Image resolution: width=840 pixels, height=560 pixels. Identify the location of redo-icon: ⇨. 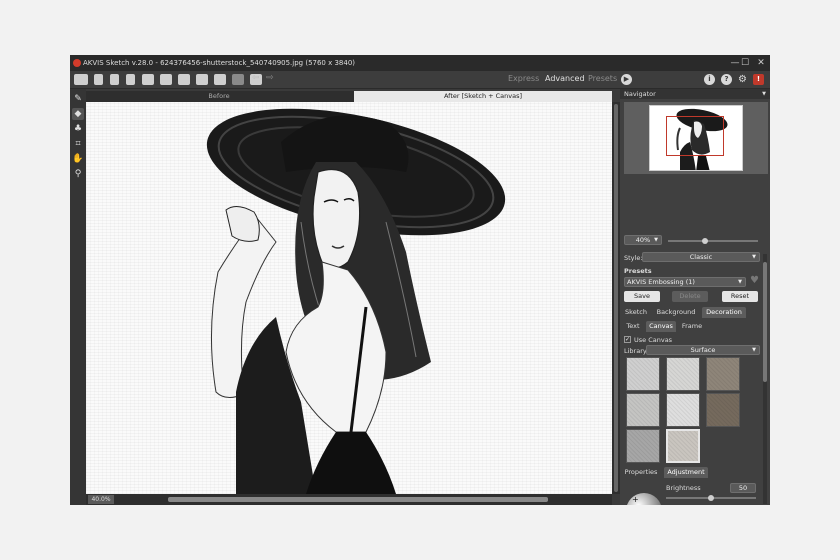
(270, 78).